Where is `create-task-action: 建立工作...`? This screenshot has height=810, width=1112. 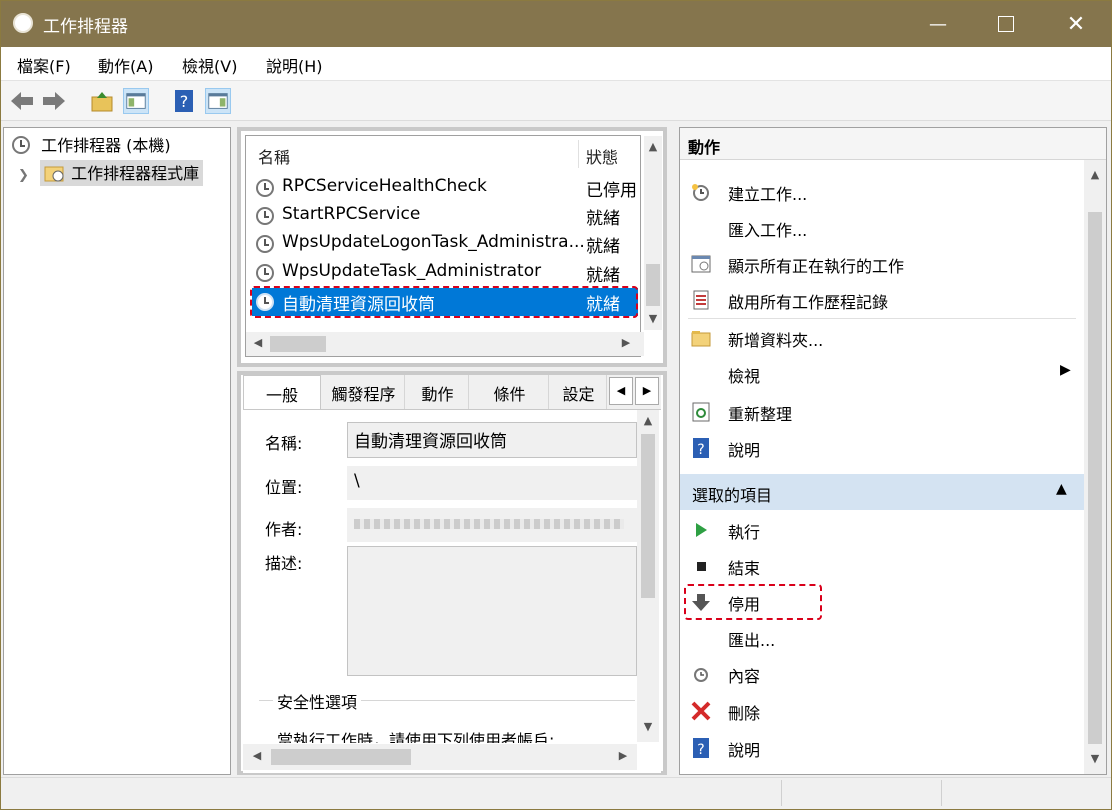
create-task-action: 建立工作... is located at coordinates (880, 191).